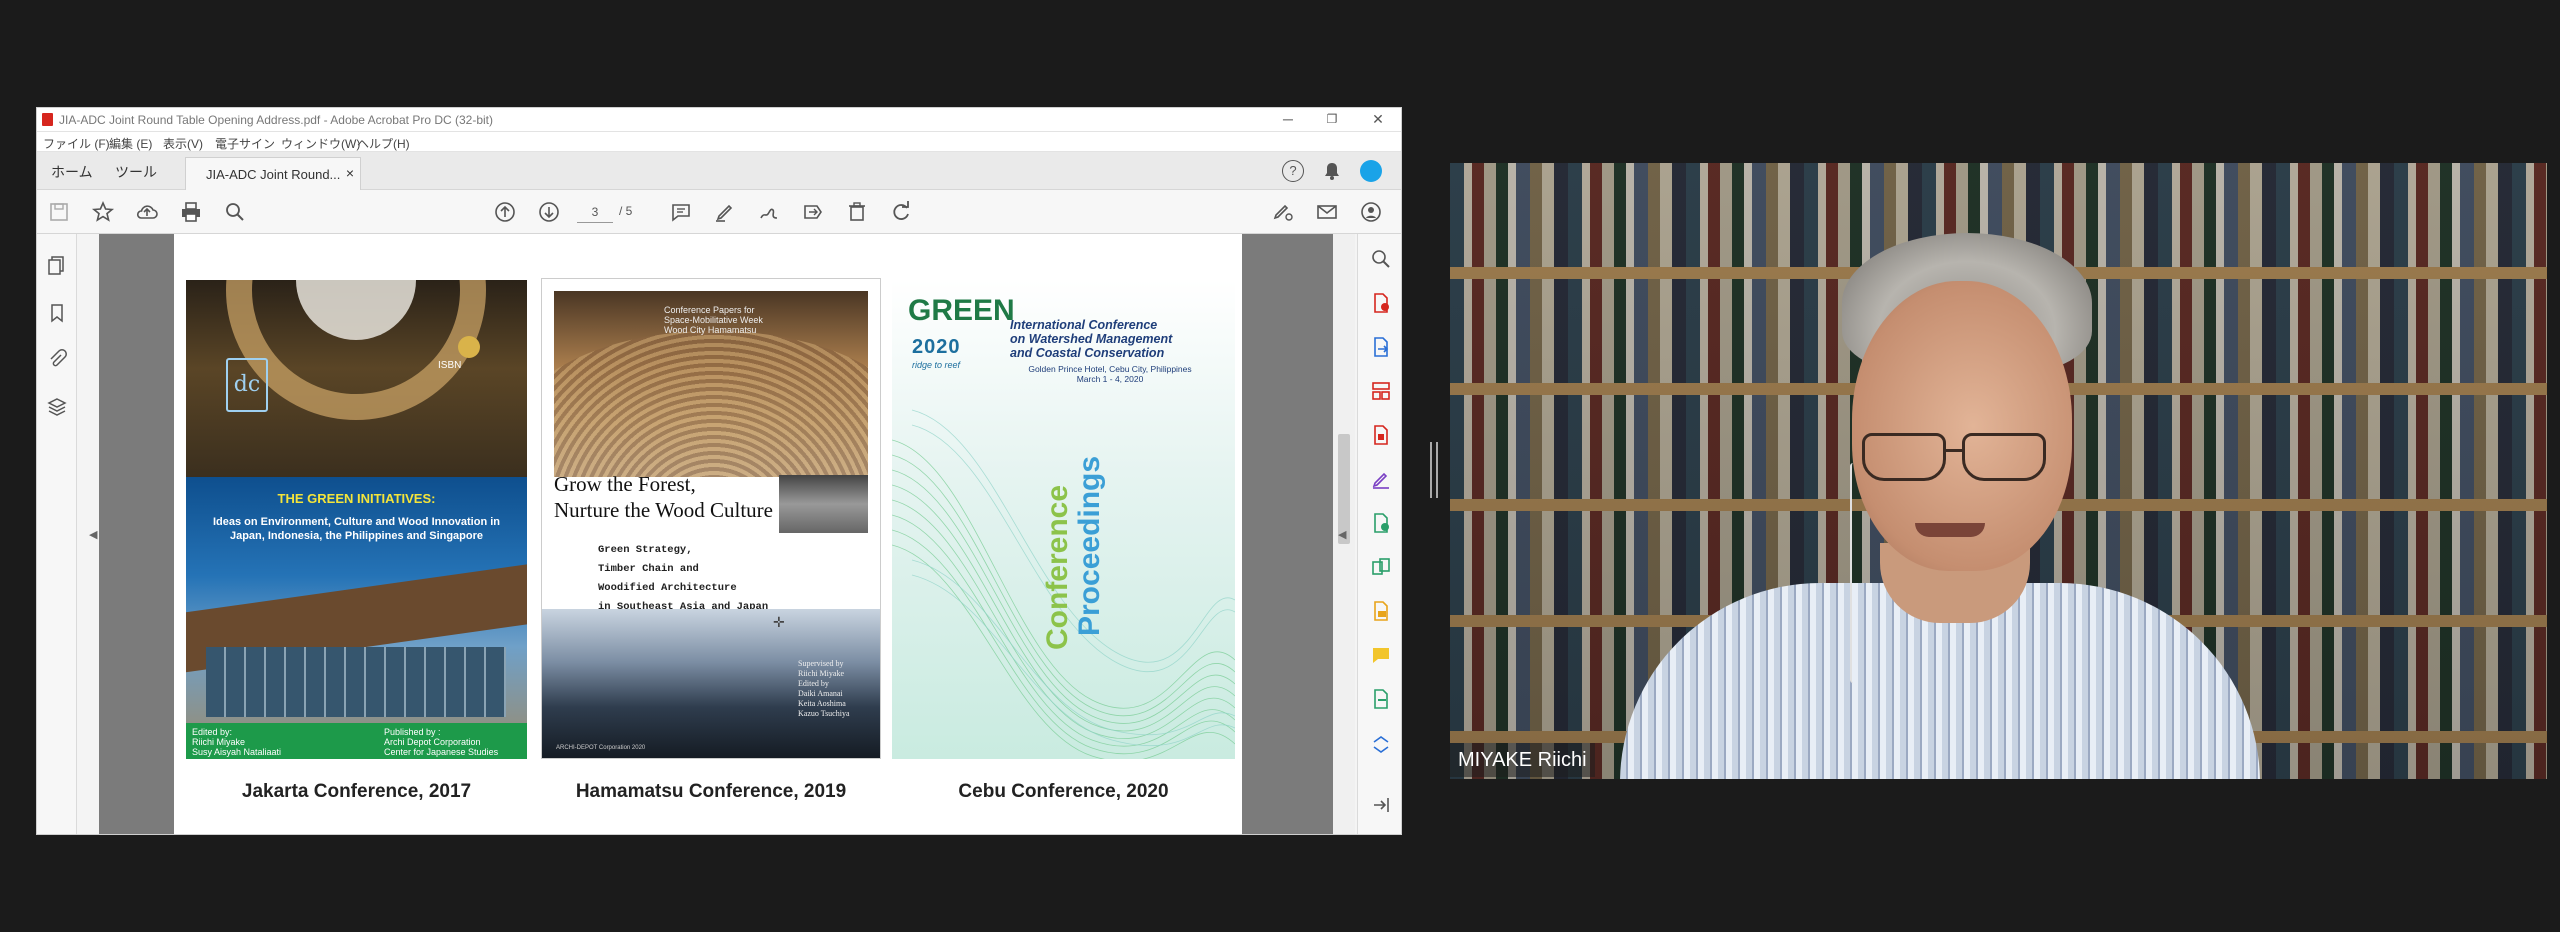  What do you see at coordinates (237, 747) in the screenshot?
I see `jakarta-editors: Riichi Miyake Susy Aisyah Nataliaati` at bounding box center [237, 747].